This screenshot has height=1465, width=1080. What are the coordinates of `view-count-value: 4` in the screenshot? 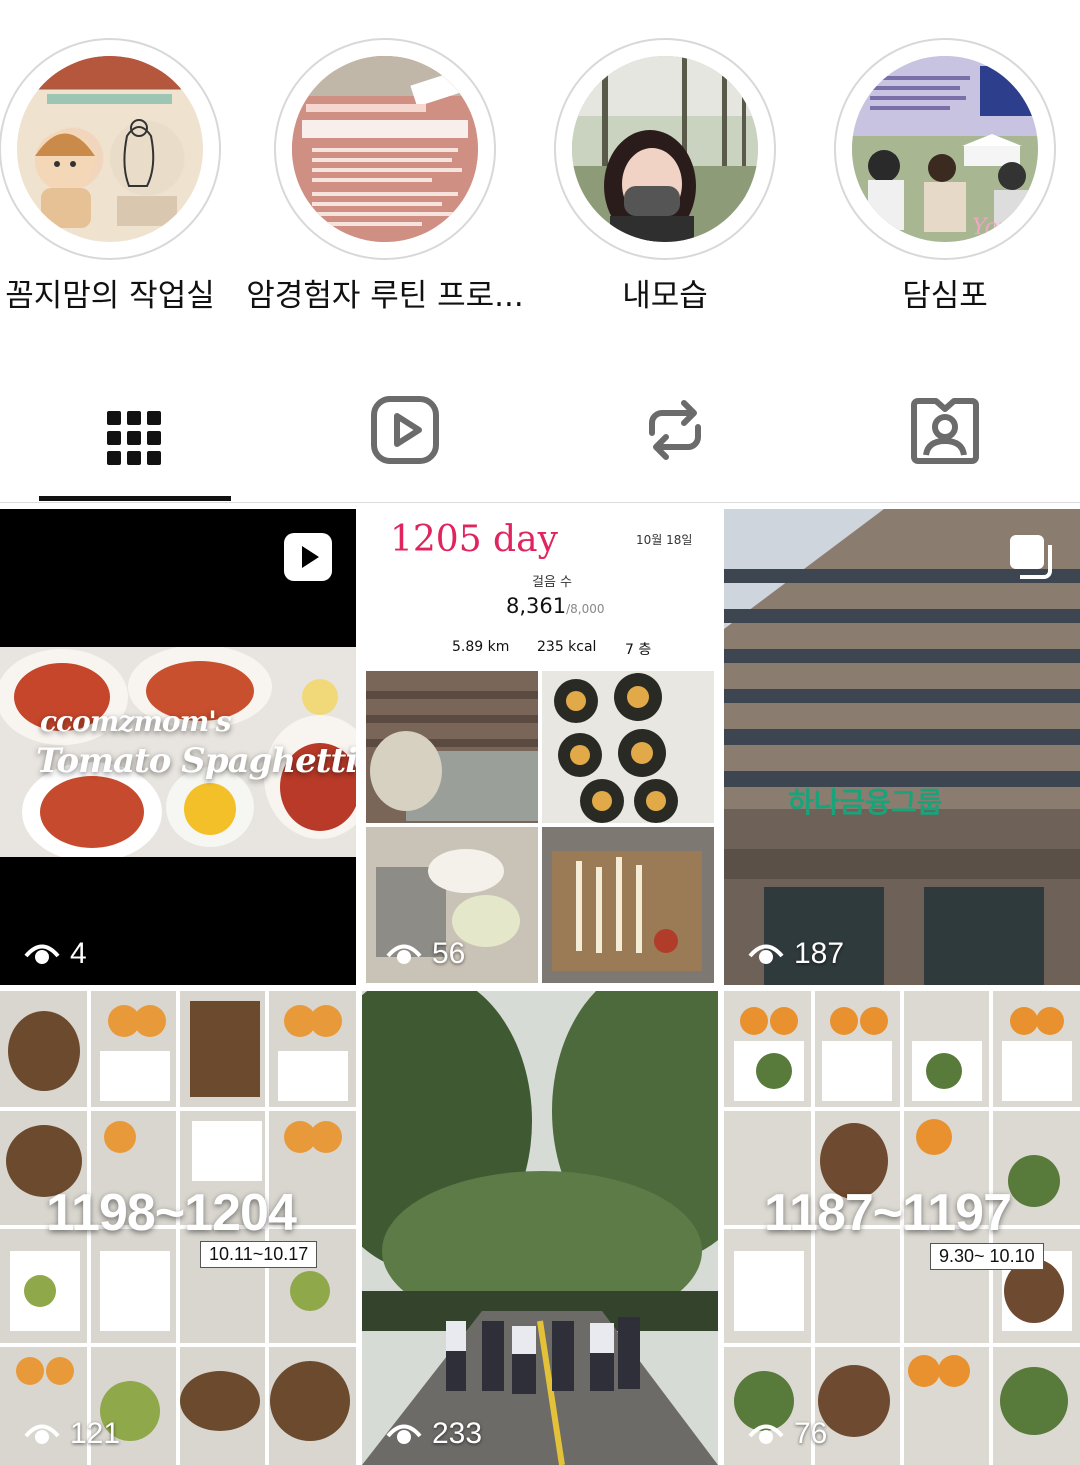 It's located at (78, 953).